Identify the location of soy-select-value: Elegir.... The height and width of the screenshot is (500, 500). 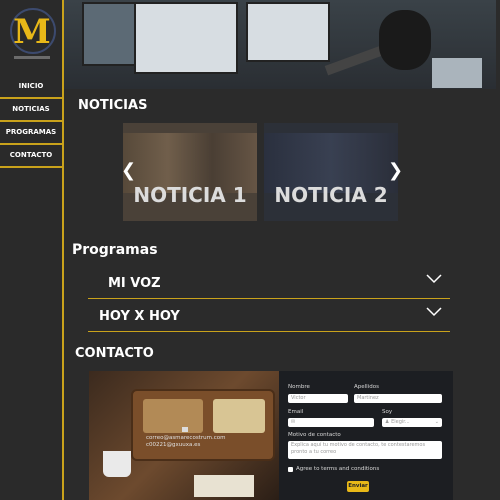
(400, 422).